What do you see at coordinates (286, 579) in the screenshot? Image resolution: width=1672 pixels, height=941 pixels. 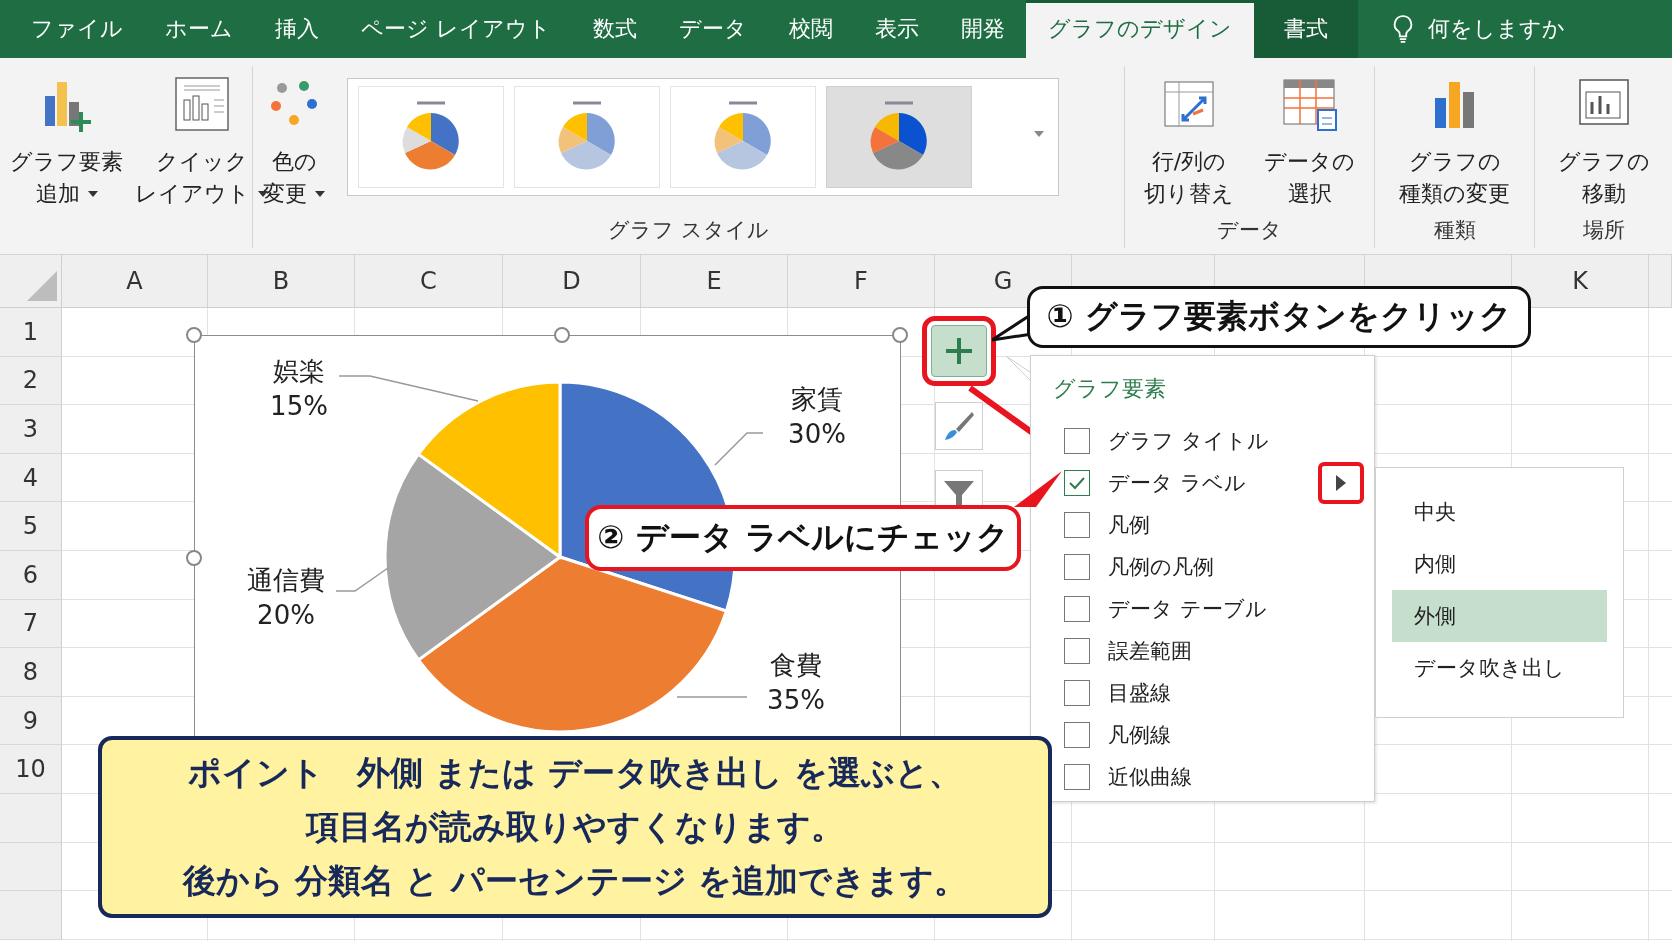 I see `category-label: 通信費` at bounding box center [286, 579].